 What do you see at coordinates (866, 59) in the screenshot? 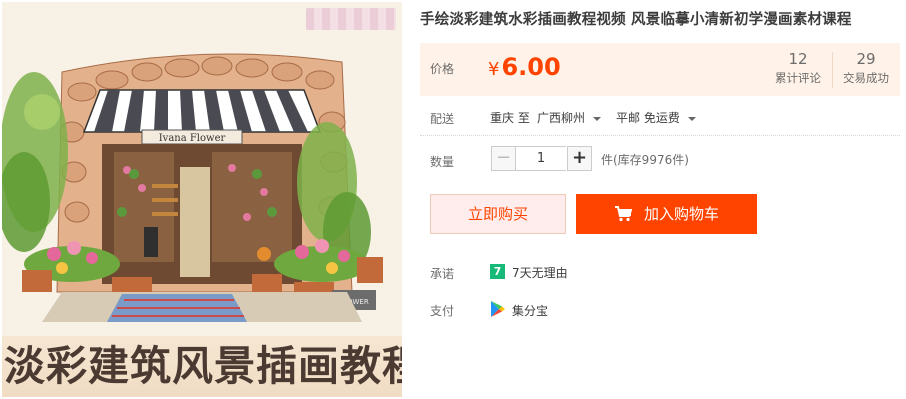
I see `transactions-count: 29` at bounding box center [866, 59].